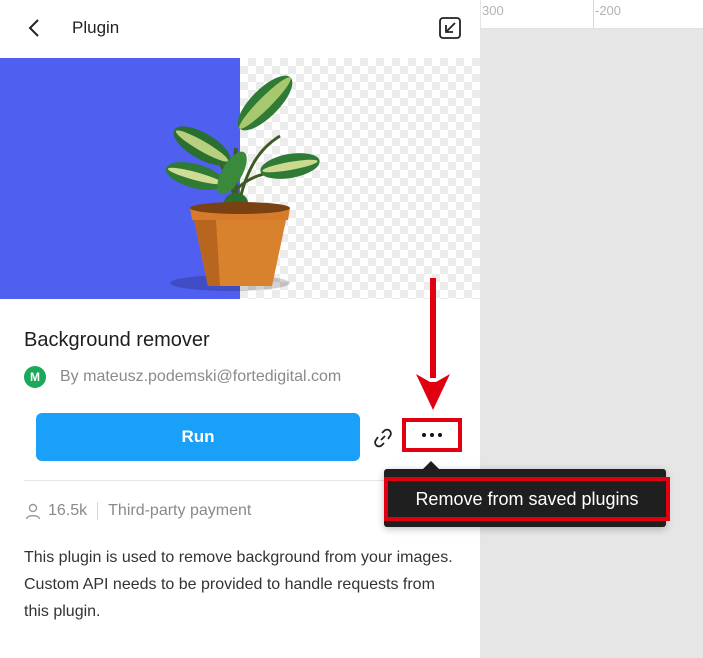 This screenshot has height=658, width=703. Describe the element at coordinates (35, 377) in the screenshot. I see `avatar: M` at that location.